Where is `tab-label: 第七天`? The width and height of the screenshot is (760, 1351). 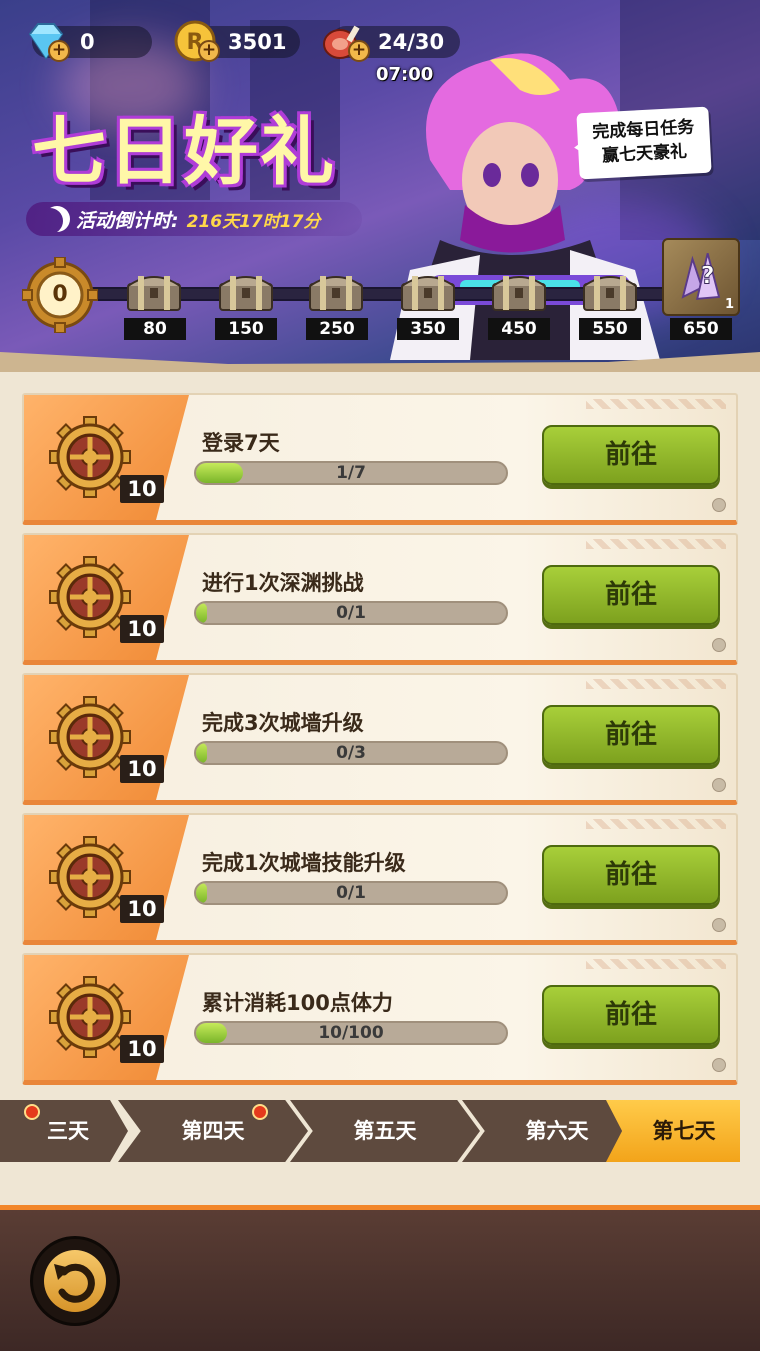
tab-label: 第七天 is located at coordinates (684, 1131).